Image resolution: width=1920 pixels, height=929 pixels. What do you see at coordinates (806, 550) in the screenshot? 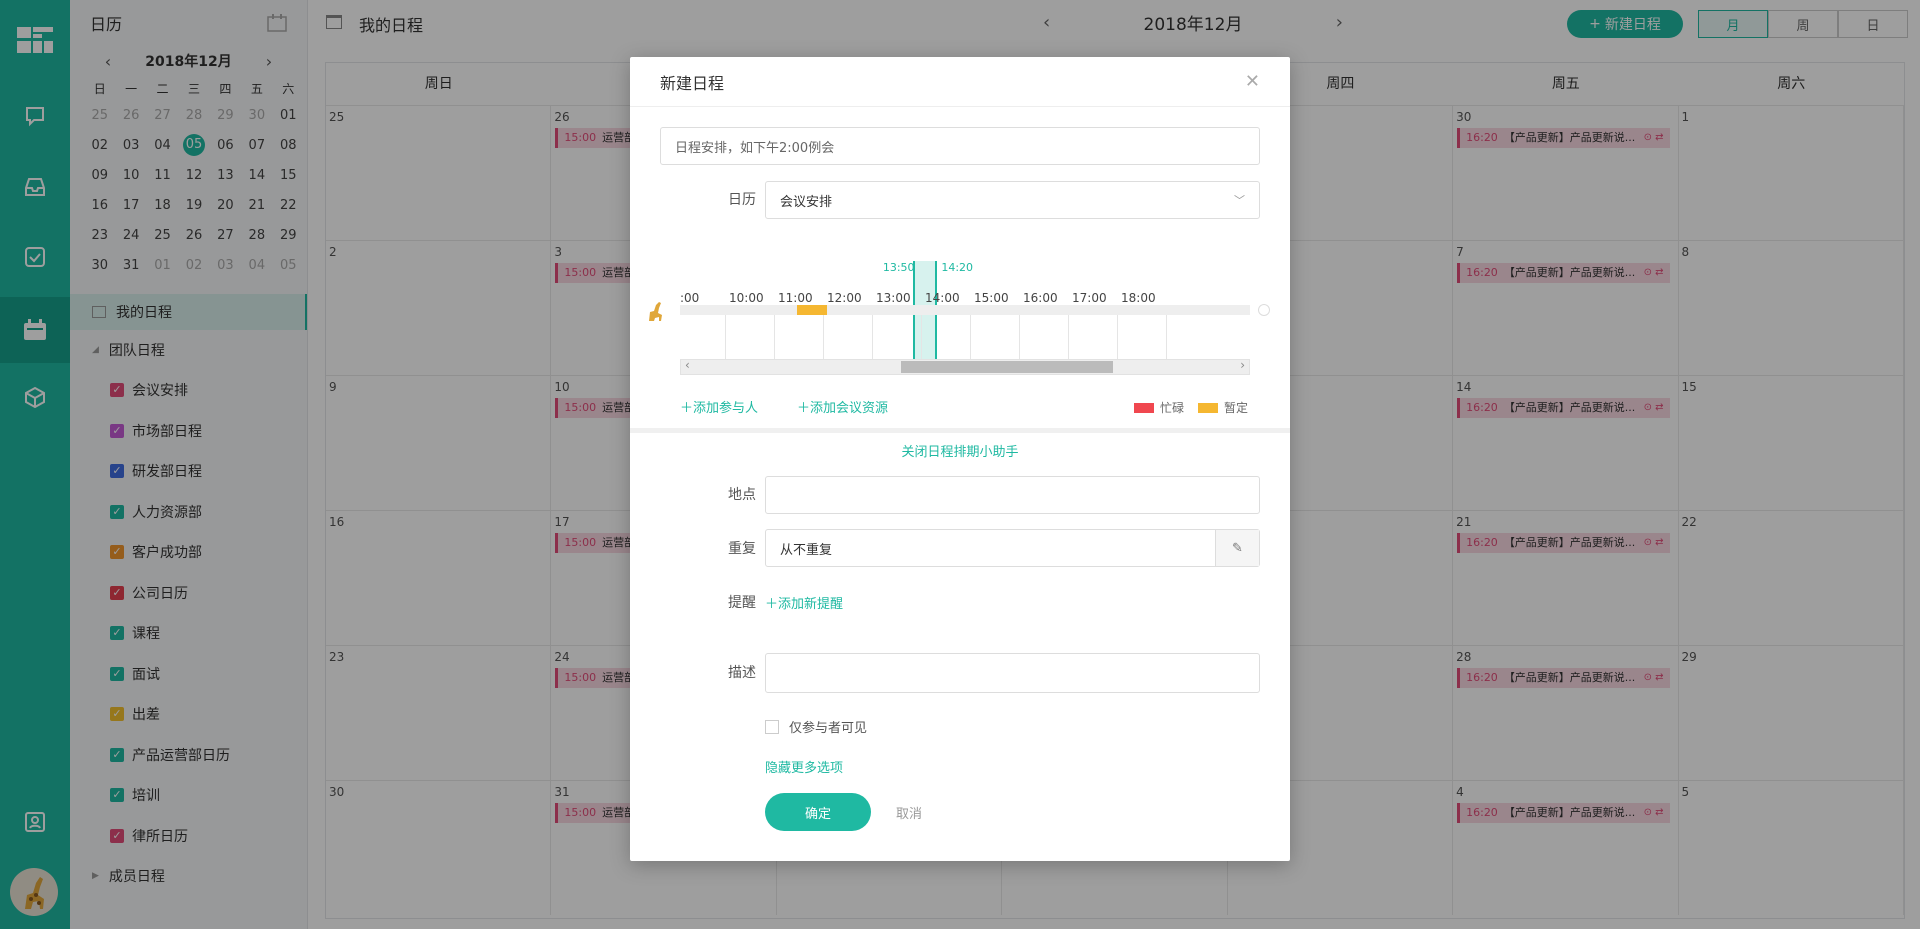
I see `repeat-value: 从不重复` at bounding box center [806, 550].